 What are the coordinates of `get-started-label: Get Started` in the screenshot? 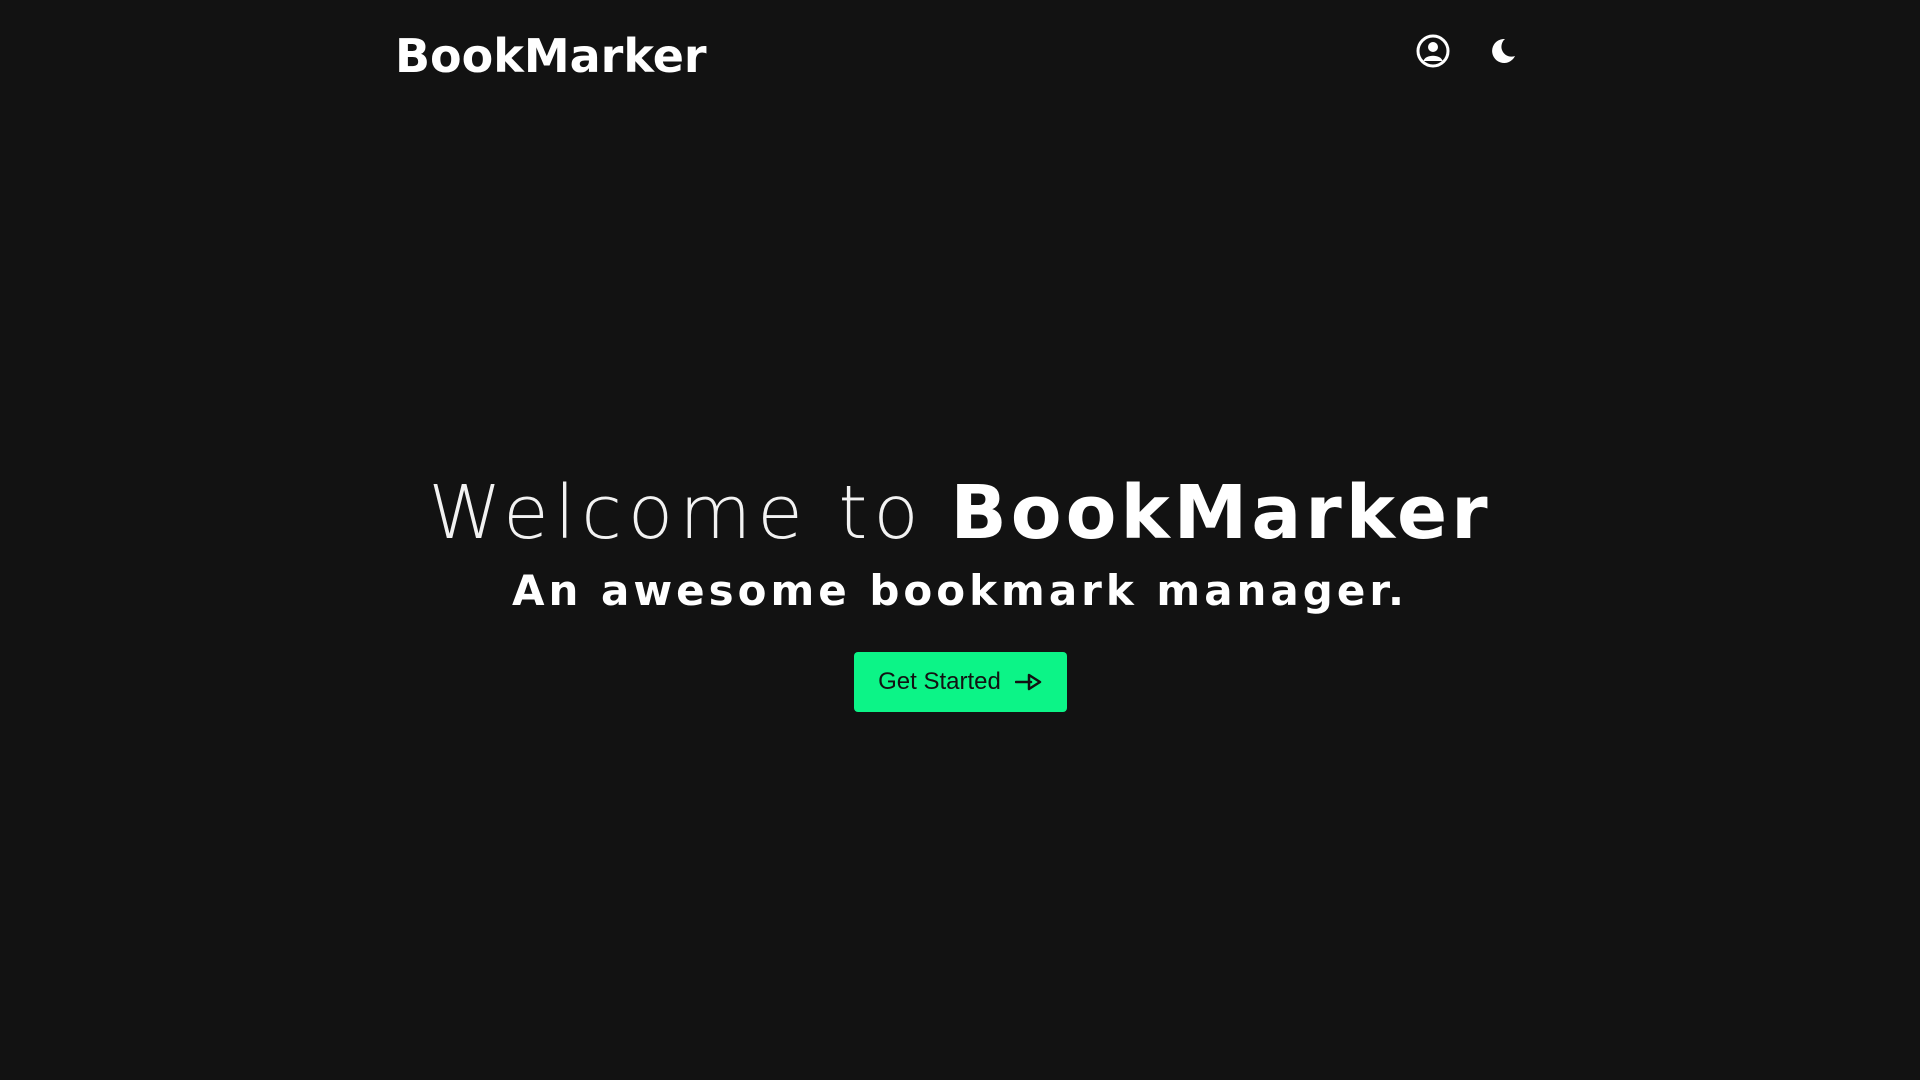 It's located at (939, 681).